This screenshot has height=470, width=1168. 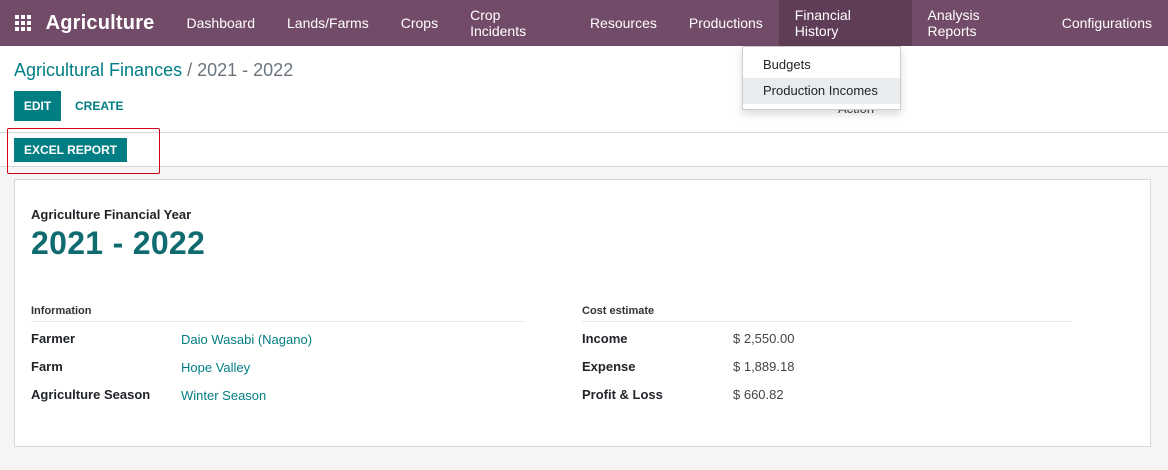 I want to click on edit-button: EDIT, so click(x=37, y=106).